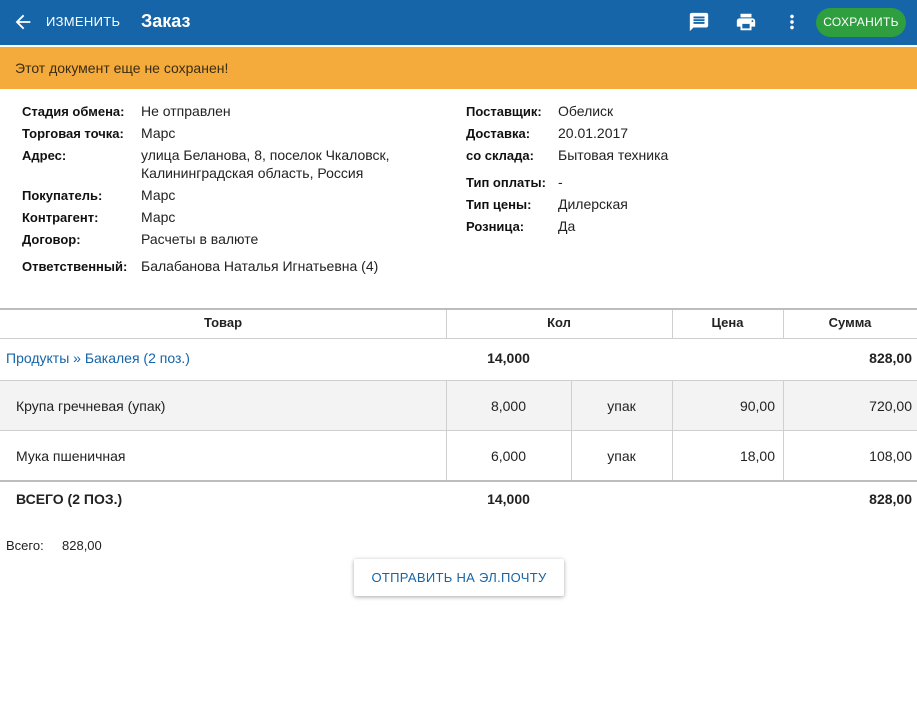  Describe the element at coordinates (83, 21) in the screenshot. I see `edit-button: ИЗМЕНИТЬ` at that location.